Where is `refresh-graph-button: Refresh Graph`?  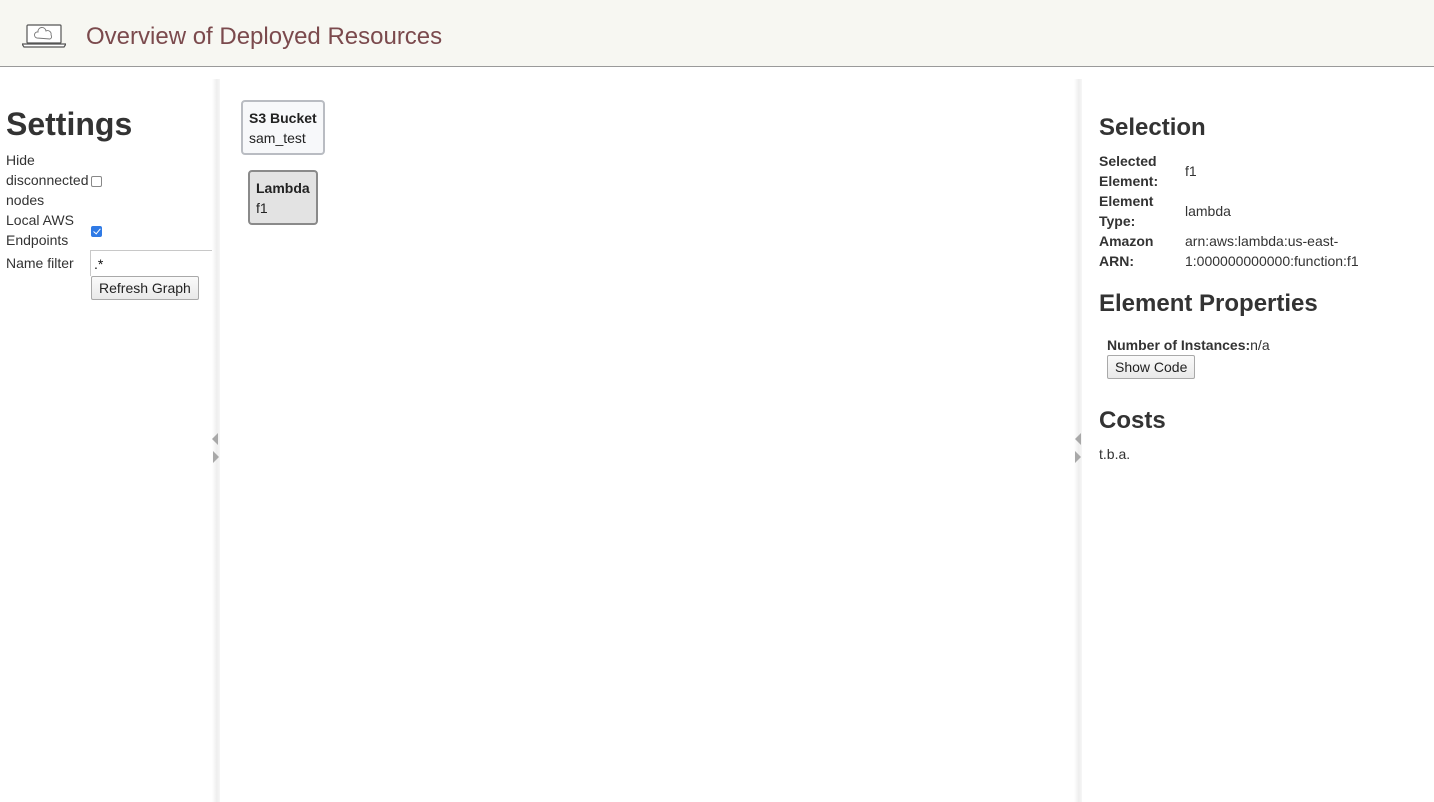 refresh-graph-button: Refresh Graph is located at coordinates (145, 288).